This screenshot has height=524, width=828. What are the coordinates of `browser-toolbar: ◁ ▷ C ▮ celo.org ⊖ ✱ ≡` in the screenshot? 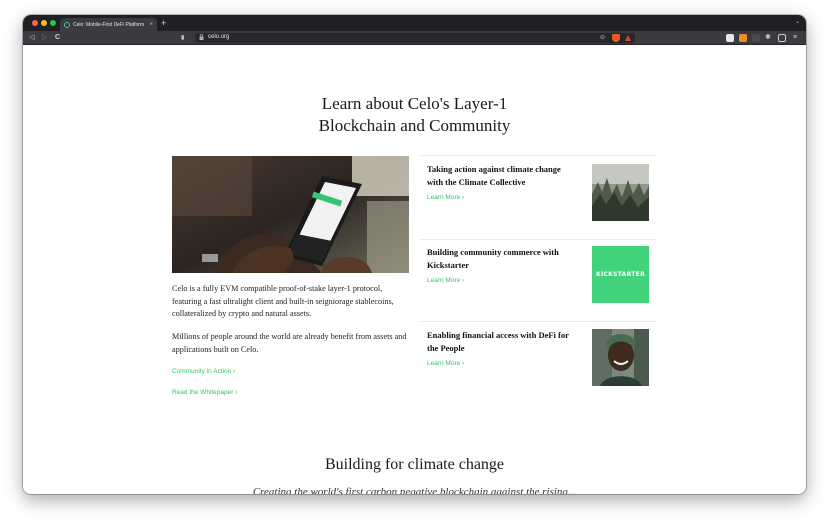 It's located at (414, 38).